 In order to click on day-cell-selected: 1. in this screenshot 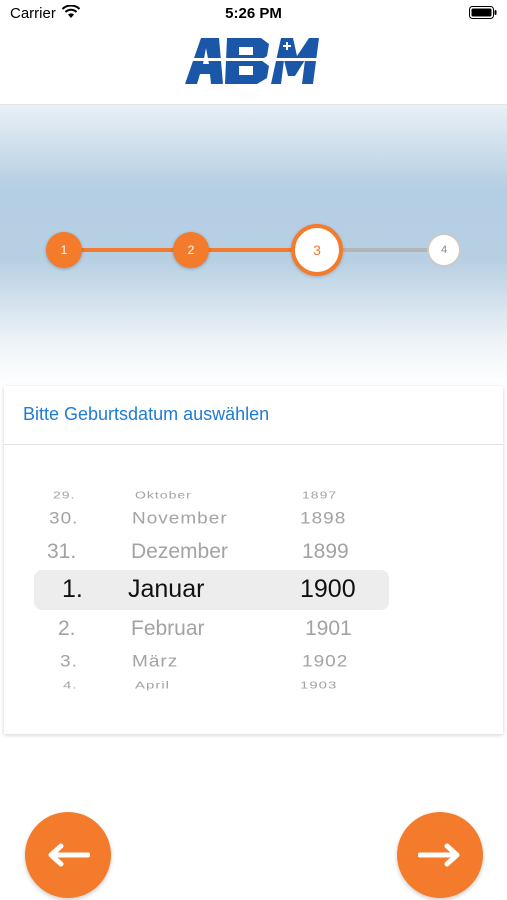, I will do `click(72, 589)`.